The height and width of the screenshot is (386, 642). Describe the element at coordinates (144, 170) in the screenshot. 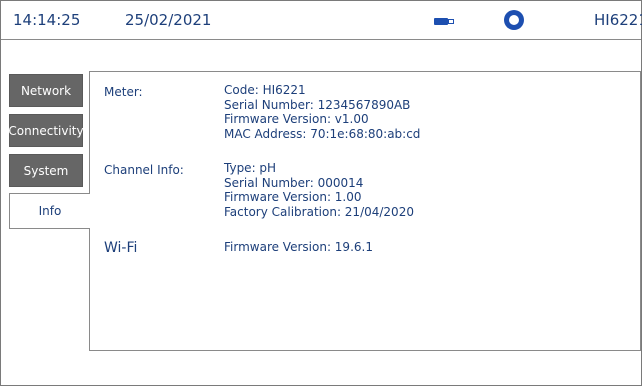

I see `channel-label: Channel Info:` at that location.